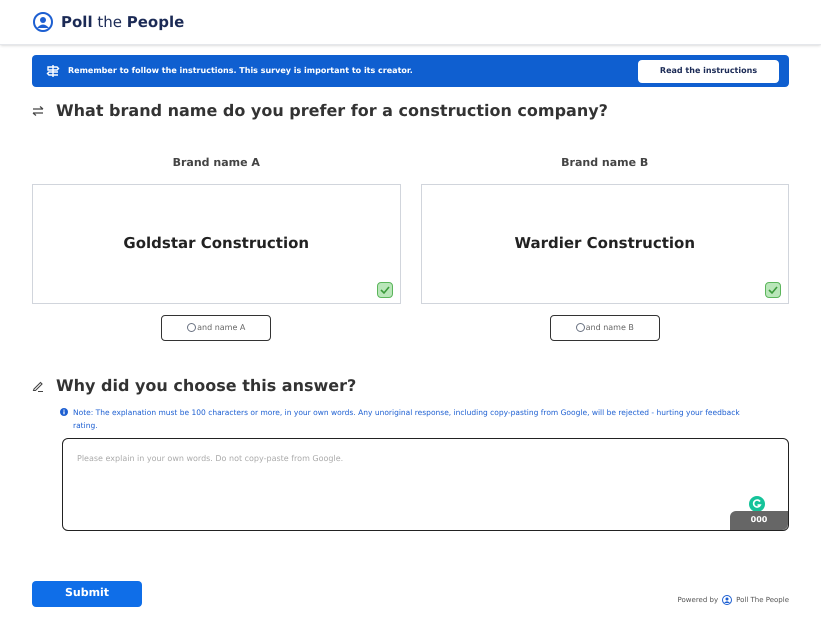  What do you see at coordinates (332, 111) in the screenshot?
I see `question-title: What brand name do you prefer for a construction company?` at bounding box center [332, 111].